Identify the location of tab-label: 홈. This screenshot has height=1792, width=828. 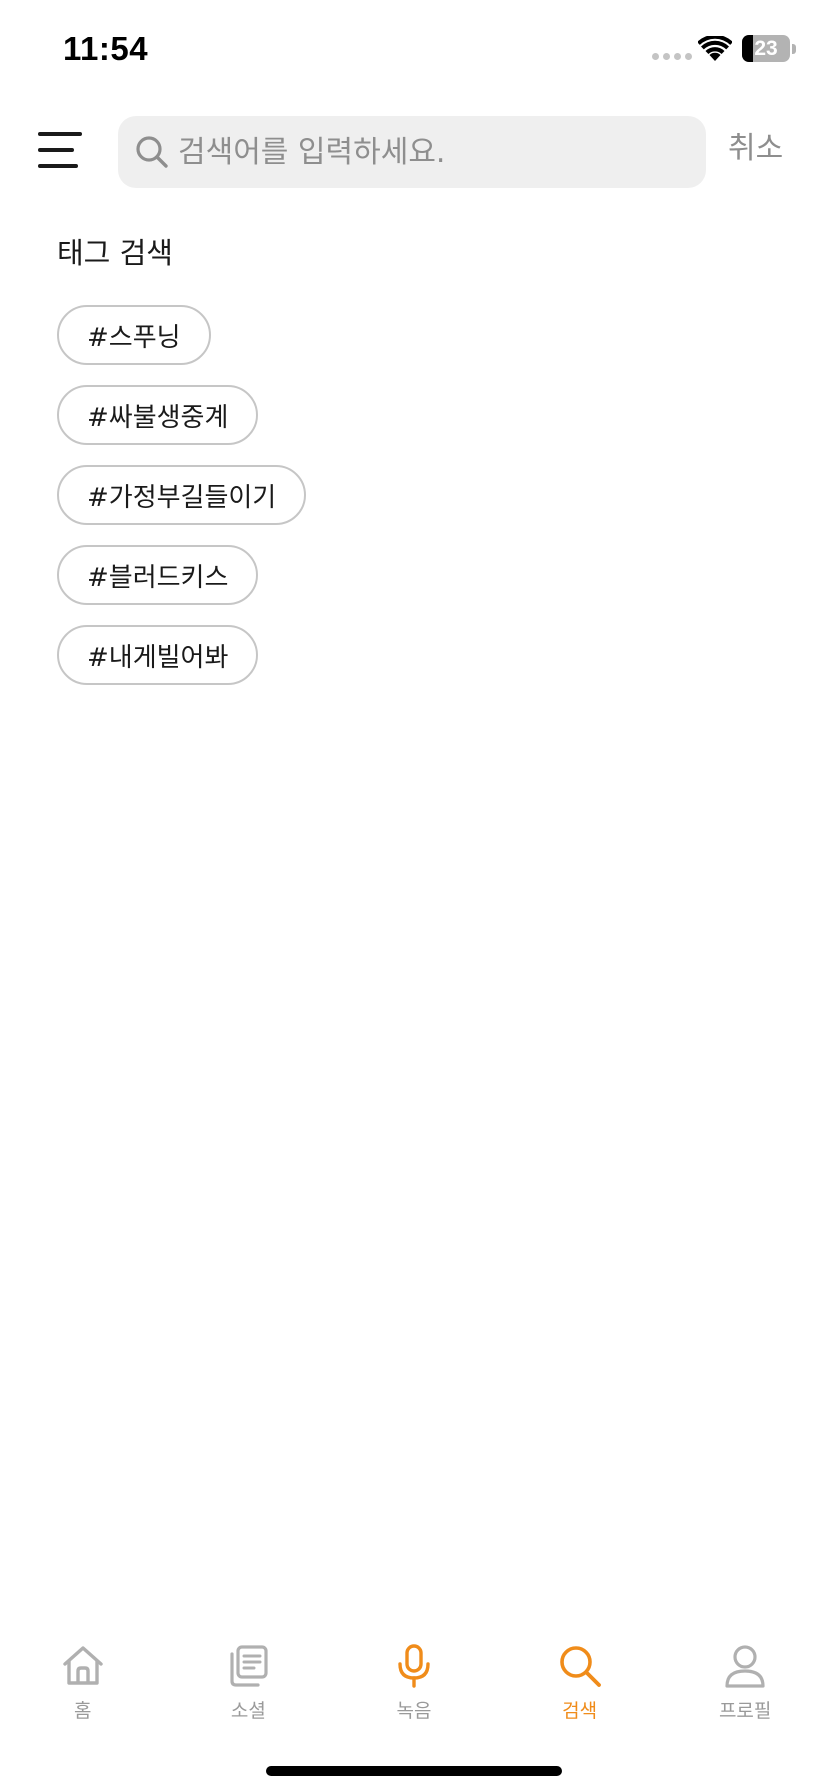
(83, 1711).